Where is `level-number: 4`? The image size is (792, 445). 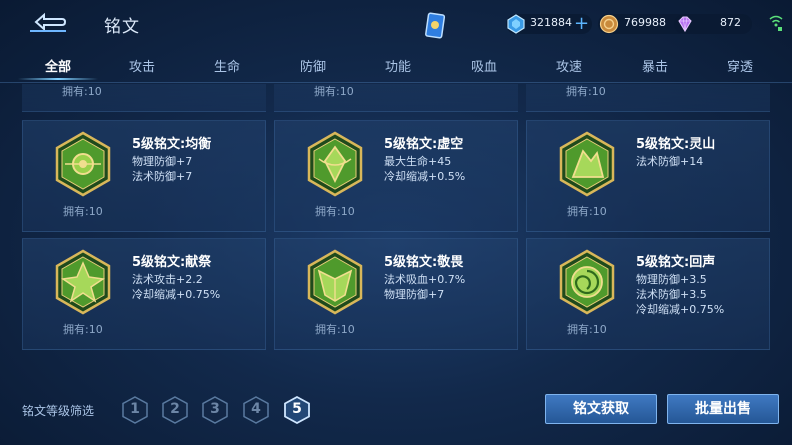
level-number: 4 is located at coordinates (256, 409).